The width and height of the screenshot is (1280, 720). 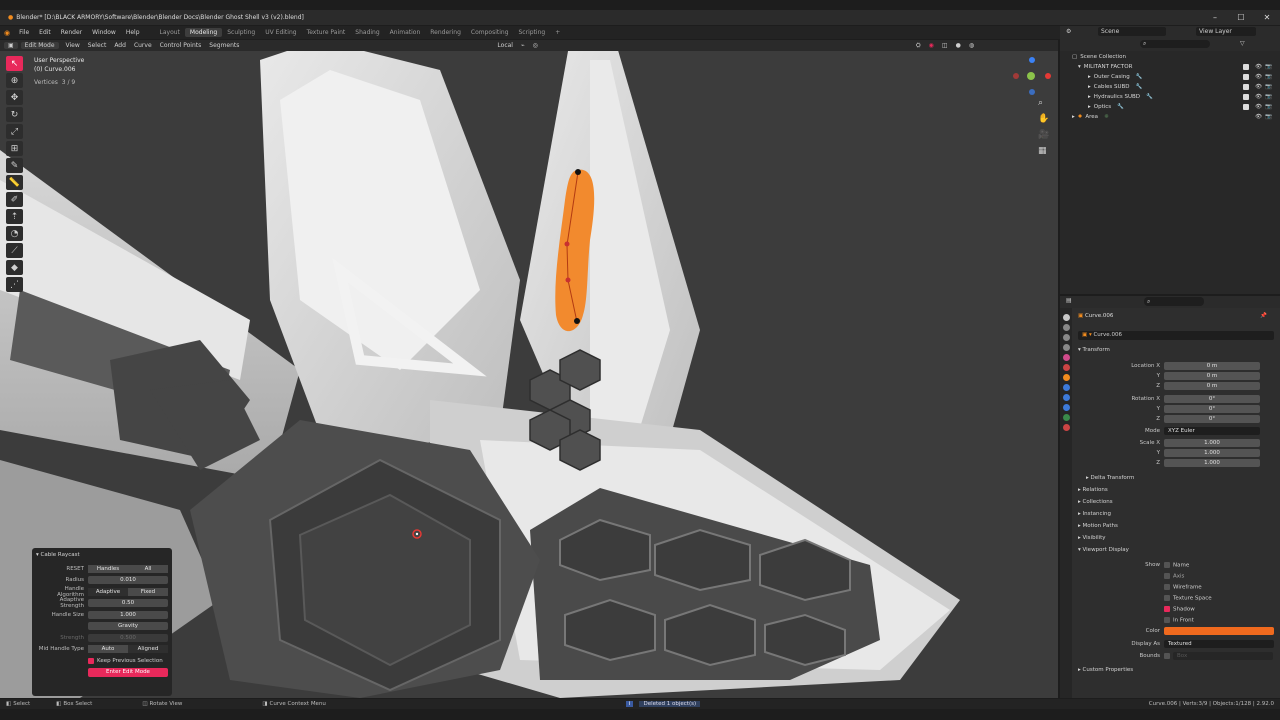 What do you see at coordinates (557, 32) in the screenshot?
I see `add-workspace-icon: +` at bounding box center [557, 32].